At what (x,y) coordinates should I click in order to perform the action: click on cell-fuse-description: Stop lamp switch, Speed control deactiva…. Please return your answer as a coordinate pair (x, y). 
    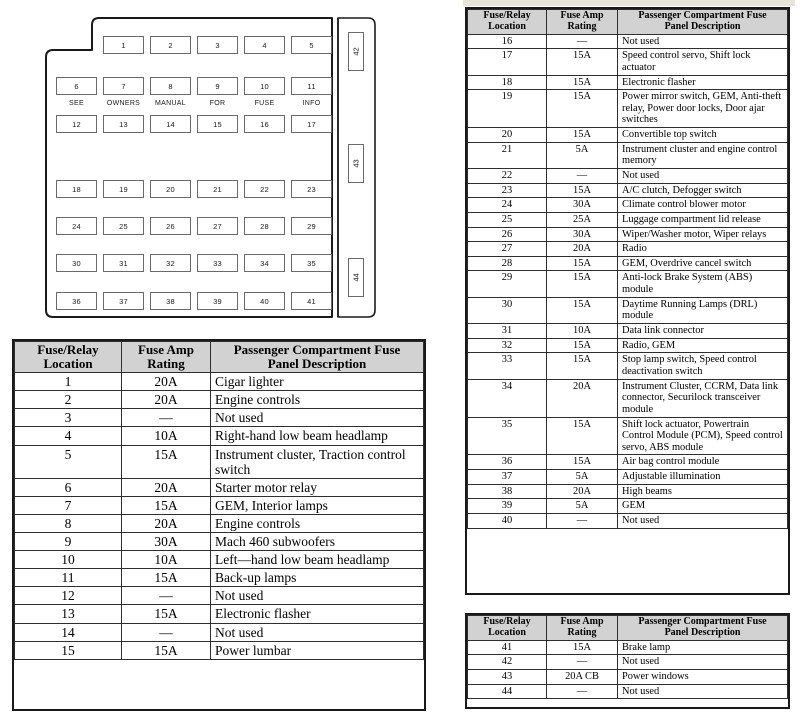
    Looking at the image, I should click on (702, 366).